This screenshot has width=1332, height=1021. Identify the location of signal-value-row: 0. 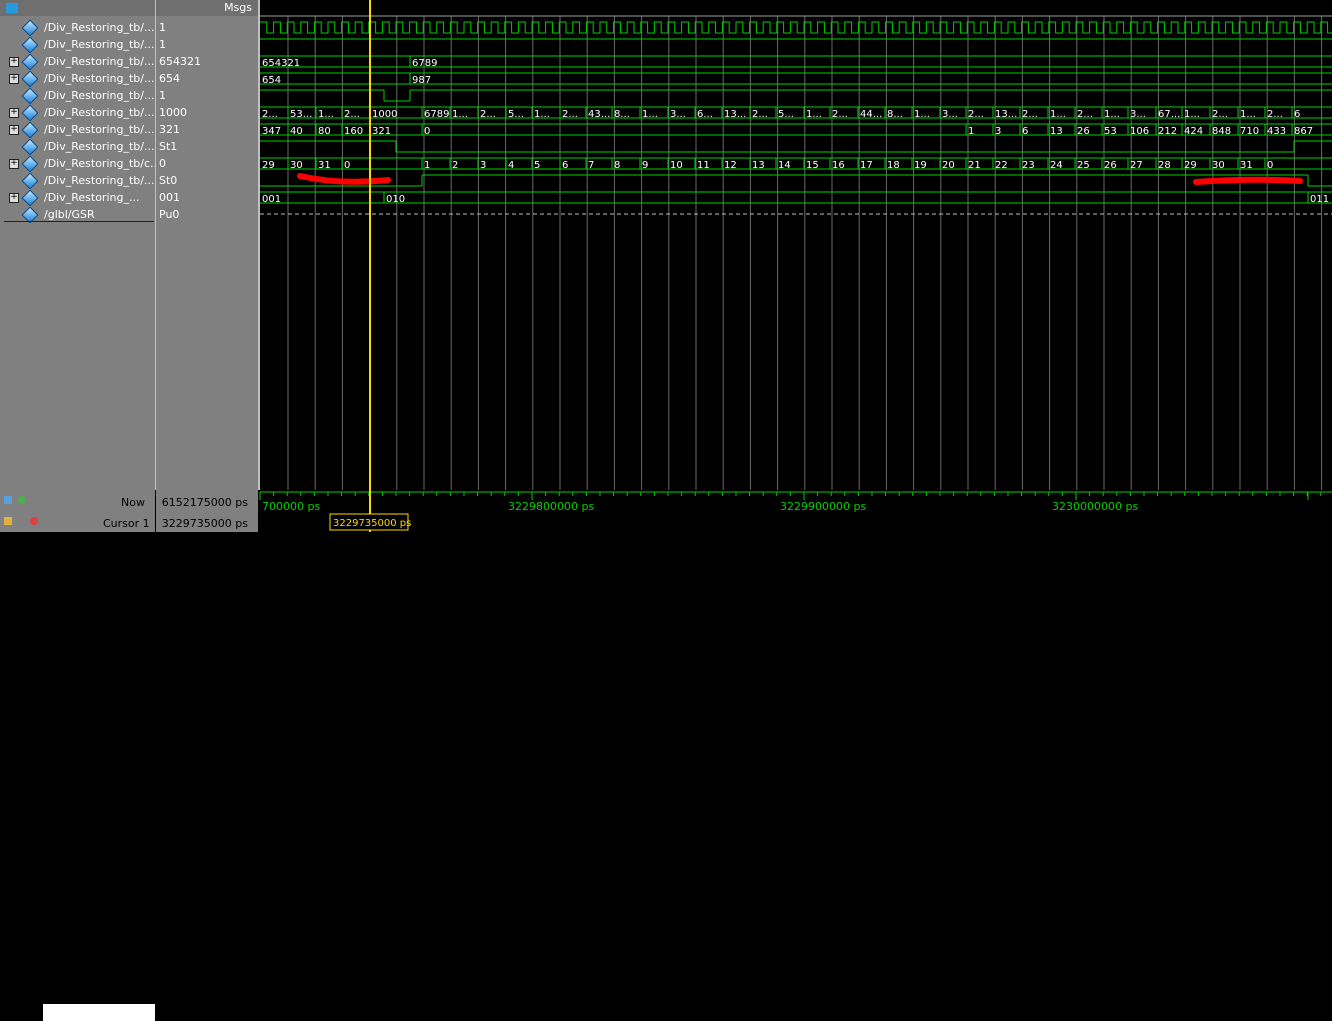
(207, 163).